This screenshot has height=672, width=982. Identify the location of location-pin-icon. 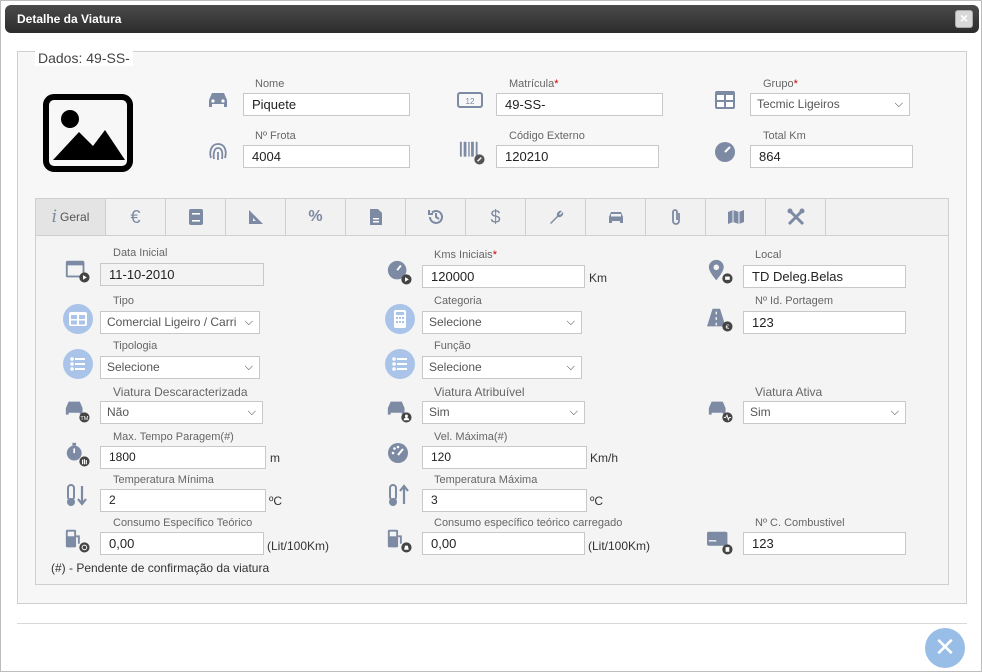
(720, 271).